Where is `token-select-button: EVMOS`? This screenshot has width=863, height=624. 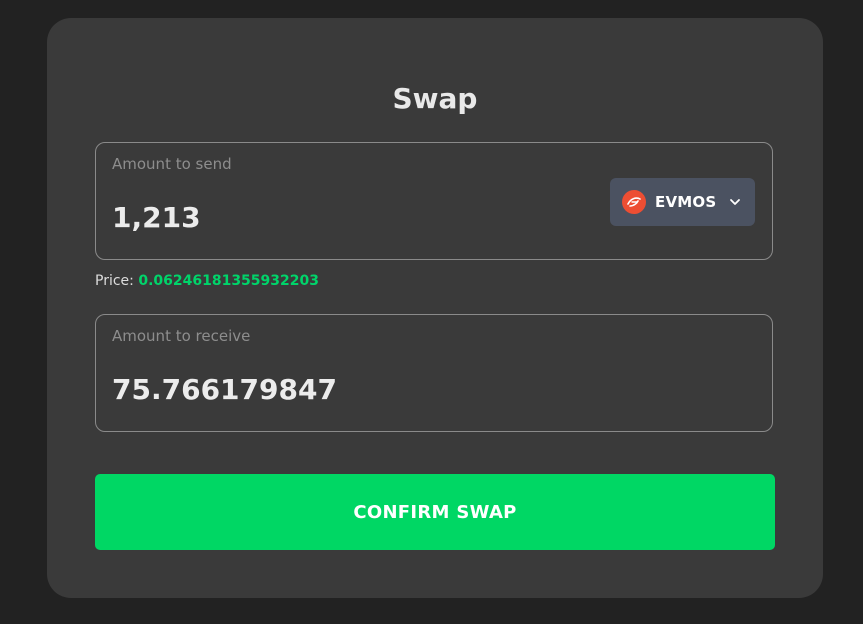
token-select-button: EVMOS is located at coordinates (682, 202).